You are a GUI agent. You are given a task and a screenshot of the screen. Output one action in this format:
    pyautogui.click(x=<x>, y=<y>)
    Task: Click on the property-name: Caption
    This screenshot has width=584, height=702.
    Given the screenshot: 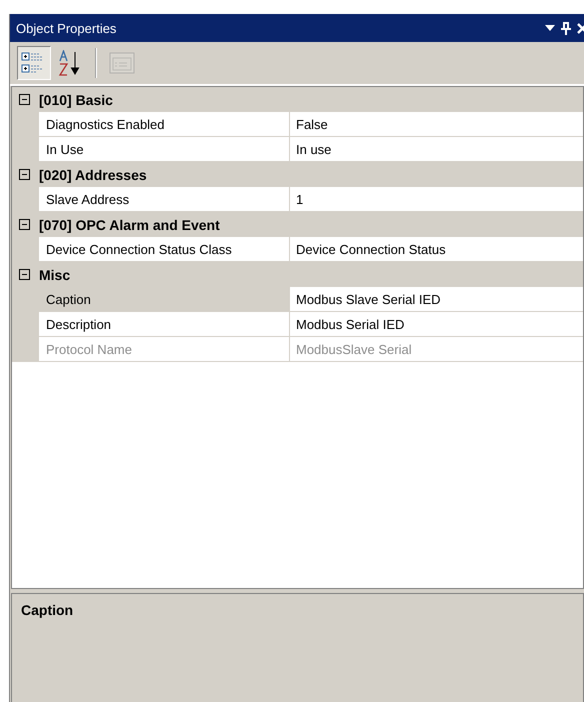 What is the action you would take?
    pyautogui.click(x=164, y=299)
    